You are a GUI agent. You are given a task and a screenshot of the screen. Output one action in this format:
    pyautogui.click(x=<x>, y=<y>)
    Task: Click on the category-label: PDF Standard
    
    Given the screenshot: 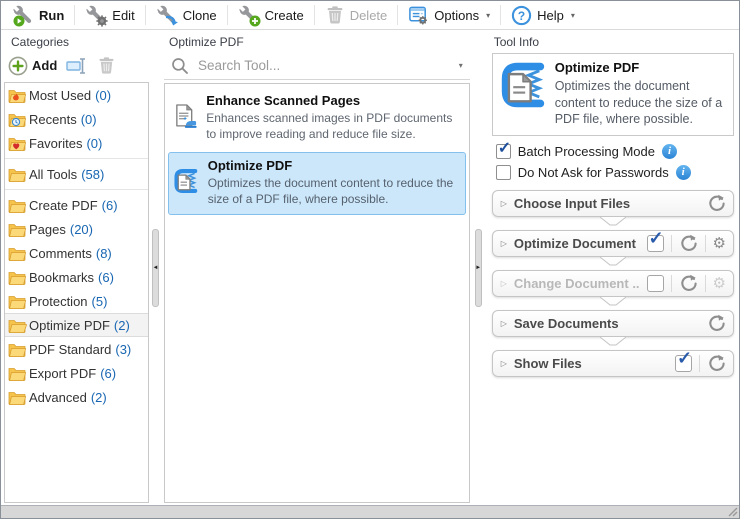 What is the action you would take?
    pyautogui.click(x=70, y=349)
    